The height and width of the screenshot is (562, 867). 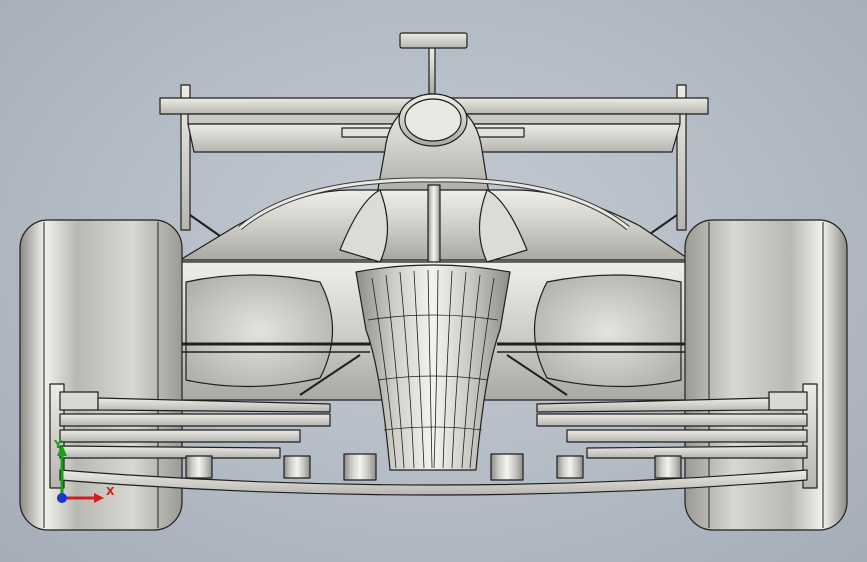 I want to click on x-axis-label: X, so click(x=110, y=491).